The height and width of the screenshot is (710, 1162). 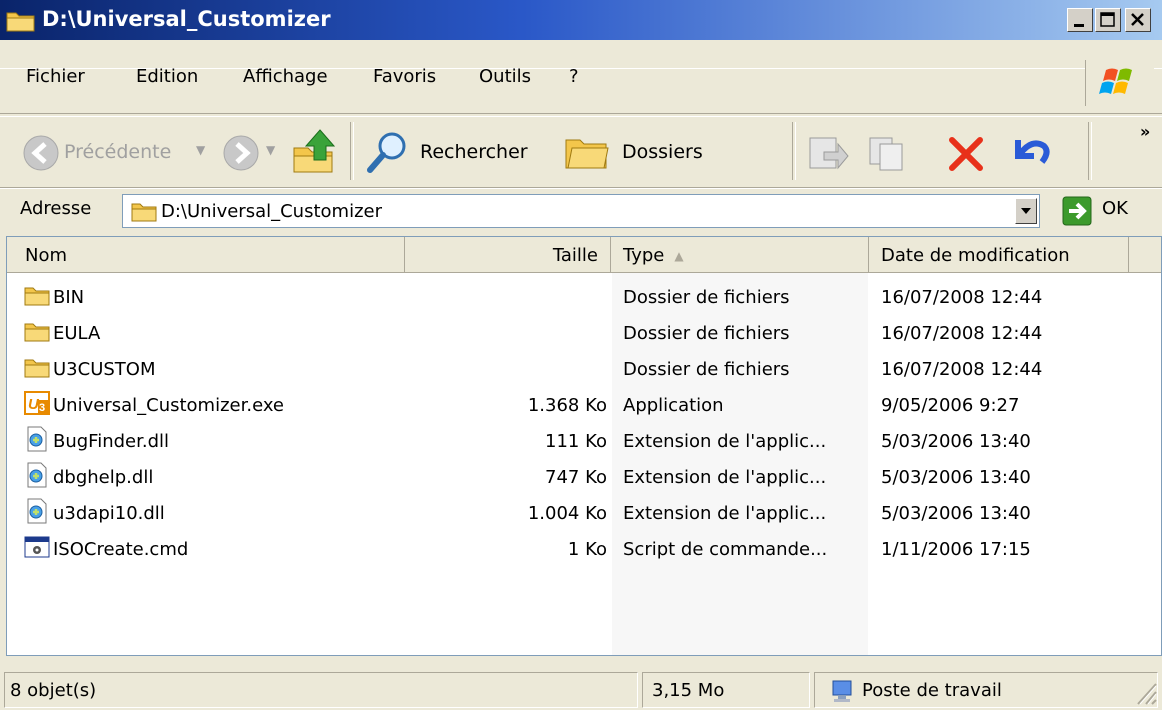 I want to click on status-zone: Poste de travail, so click(x=932, y=690).